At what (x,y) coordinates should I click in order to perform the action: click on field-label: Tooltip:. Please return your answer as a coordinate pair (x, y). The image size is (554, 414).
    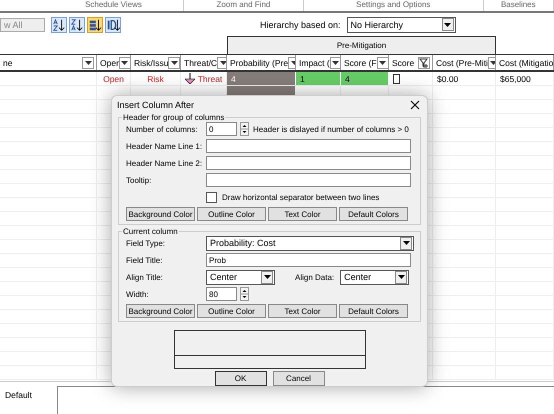
    Looking at the image, I should click on (139, 180).